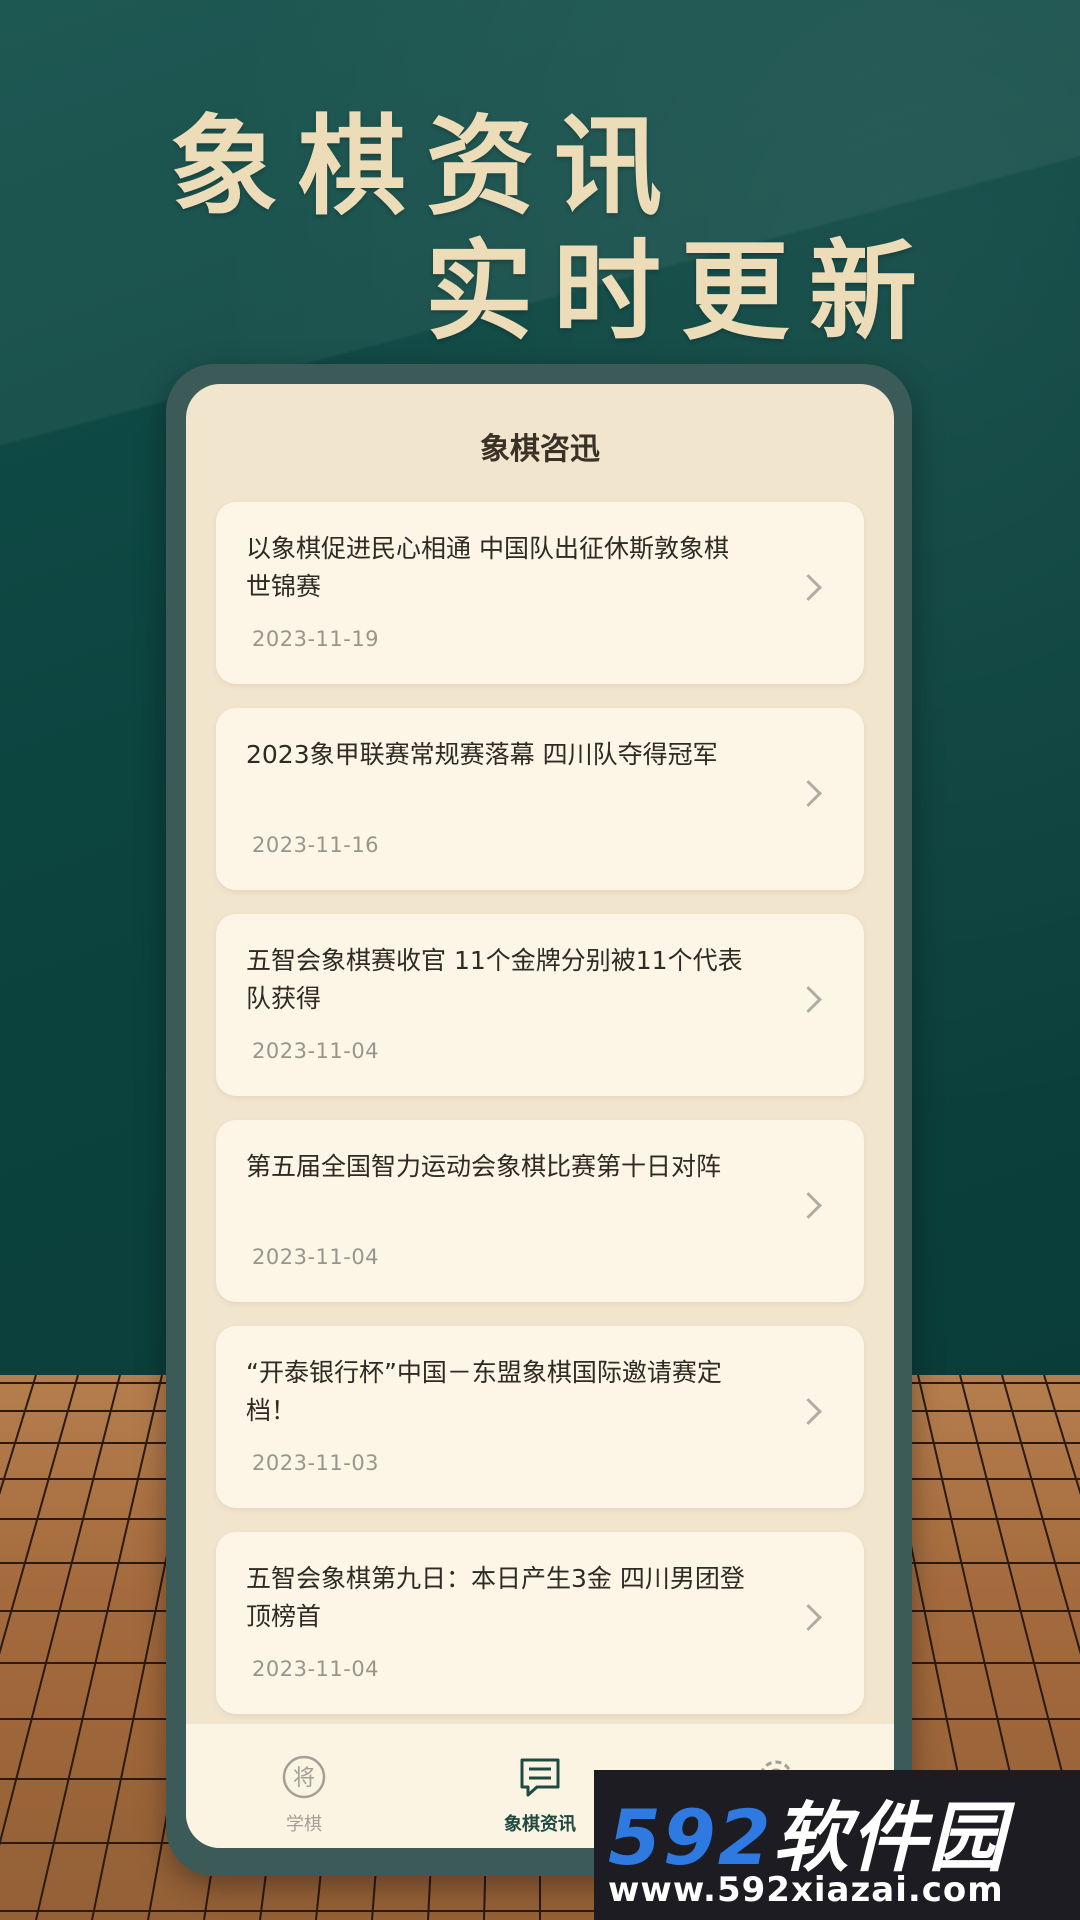  Describe the element at coordinates (495, 1597) in the screenshot. I see `news-title: 五智会象棋第九日：本日产生3金 四川男团登顶榜首` at that location.